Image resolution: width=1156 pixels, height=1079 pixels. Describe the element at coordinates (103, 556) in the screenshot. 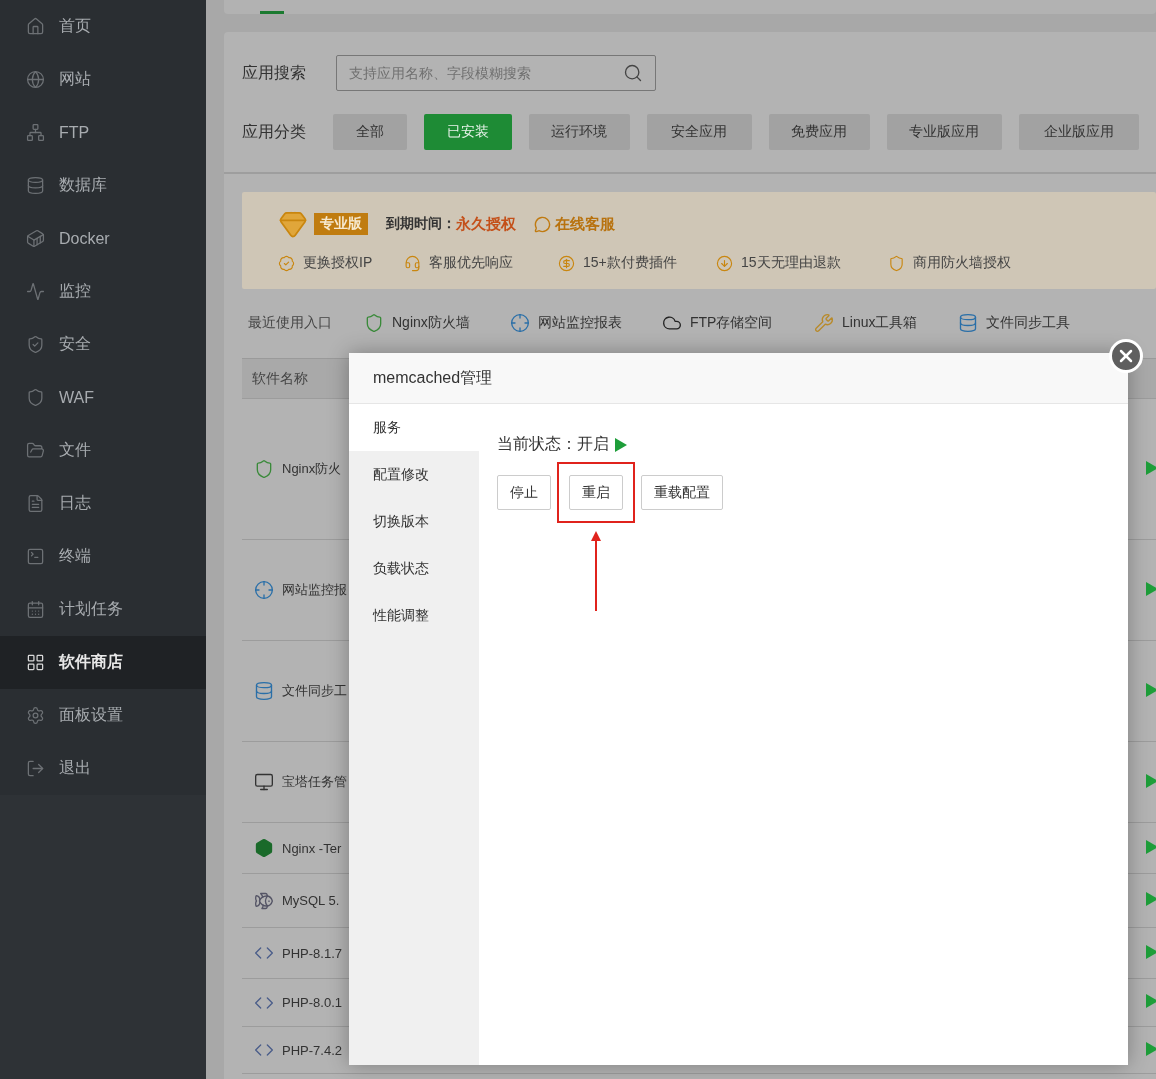

I see `sidebar-item: 终端` at that location.